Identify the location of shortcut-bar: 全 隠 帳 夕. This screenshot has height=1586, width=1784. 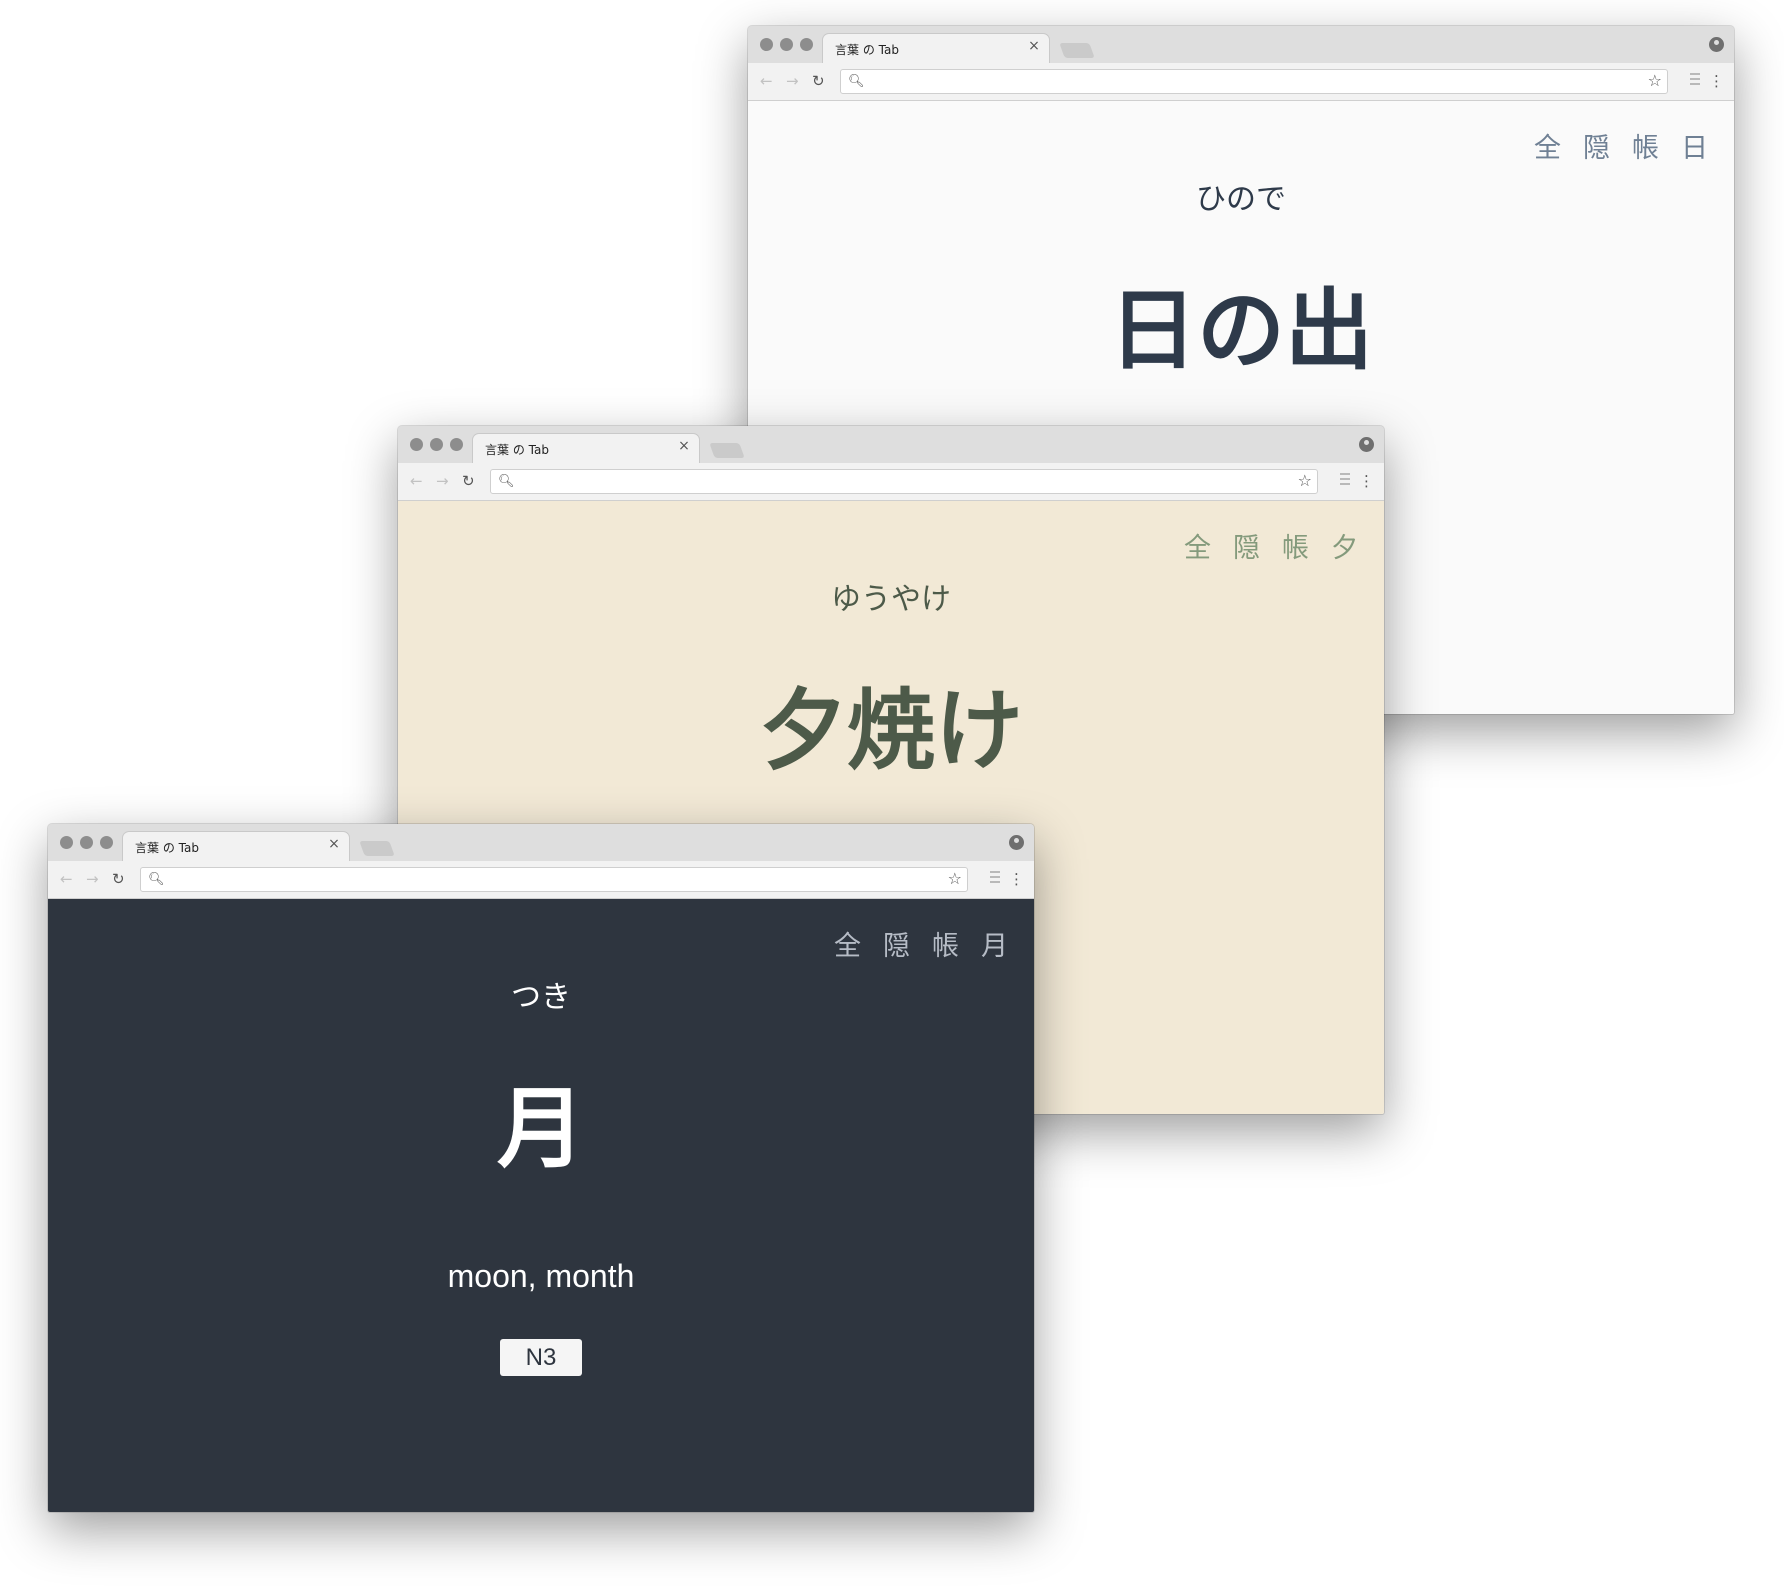
(1271, 545).